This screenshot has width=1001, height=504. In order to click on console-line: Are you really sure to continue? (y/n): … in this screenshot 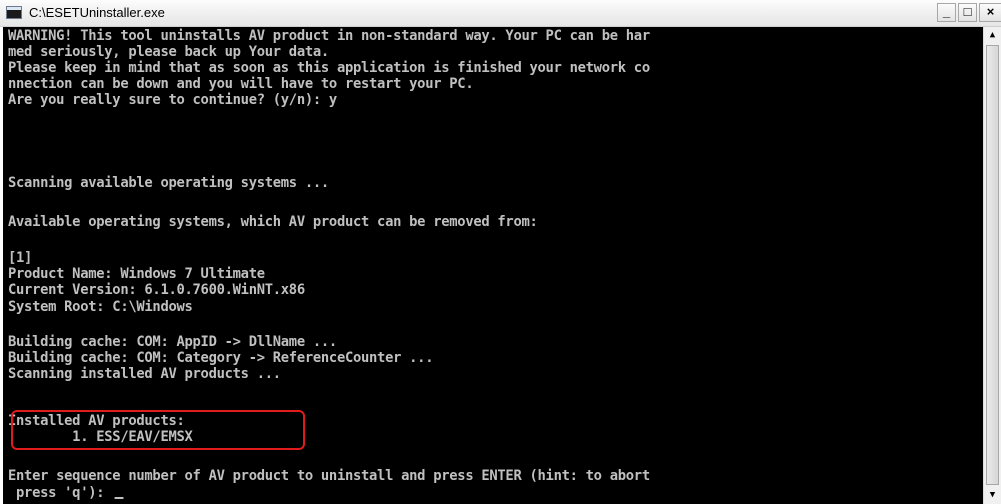, I will do `click(172, 100)`.